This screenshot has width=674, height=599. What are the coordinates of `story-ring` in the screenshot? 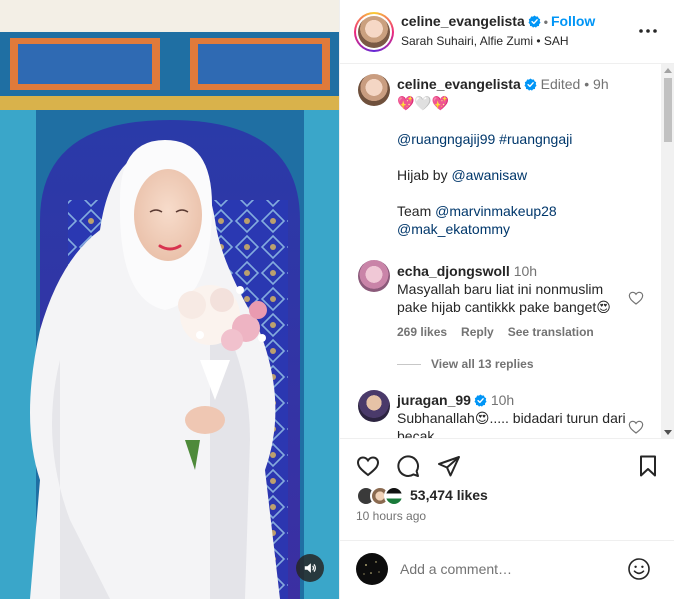 It's located at (374, 32).